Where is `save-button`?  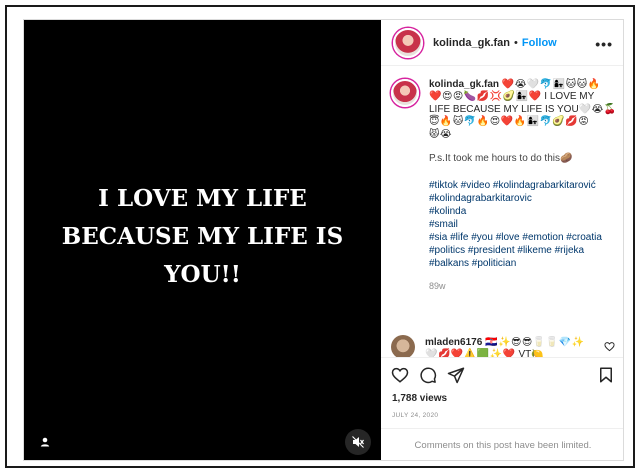
save-button is located at coordinates (606, 375).